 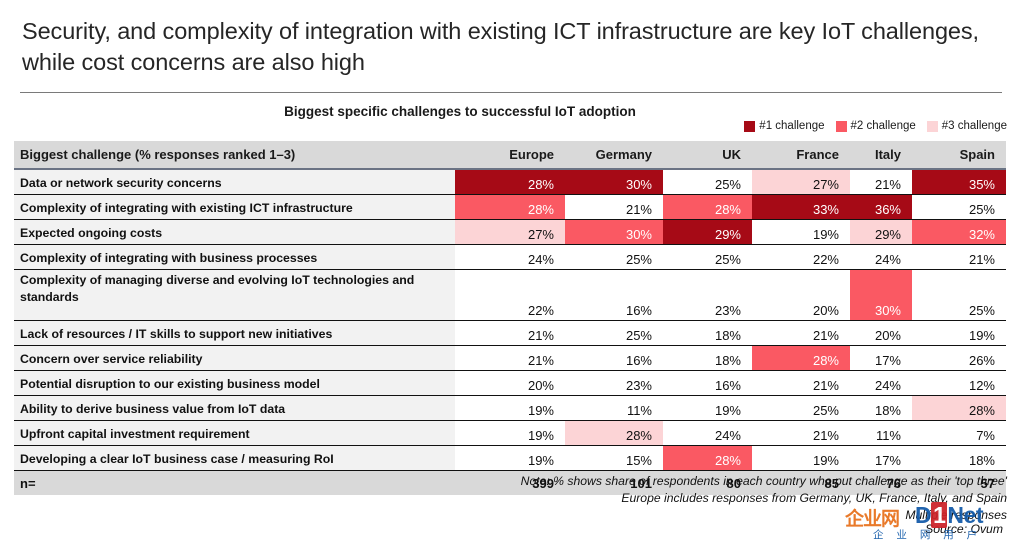 I want to click on cell-uk-r9: 19%, so click(x=707, y=408).